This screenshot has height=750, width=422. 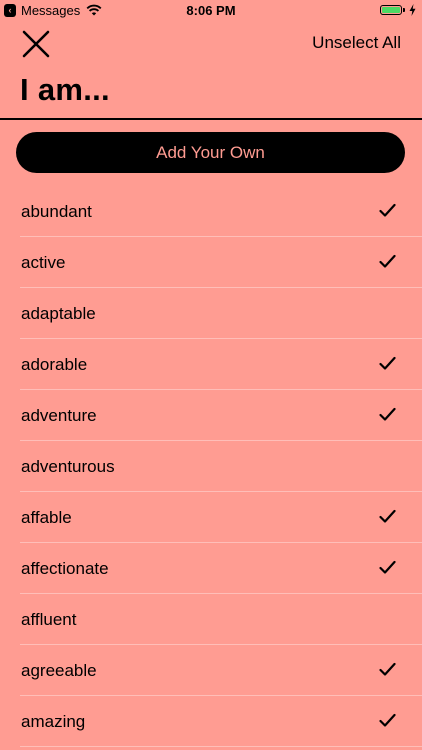 I want to click on close-icon, so click(x=36, y=44).